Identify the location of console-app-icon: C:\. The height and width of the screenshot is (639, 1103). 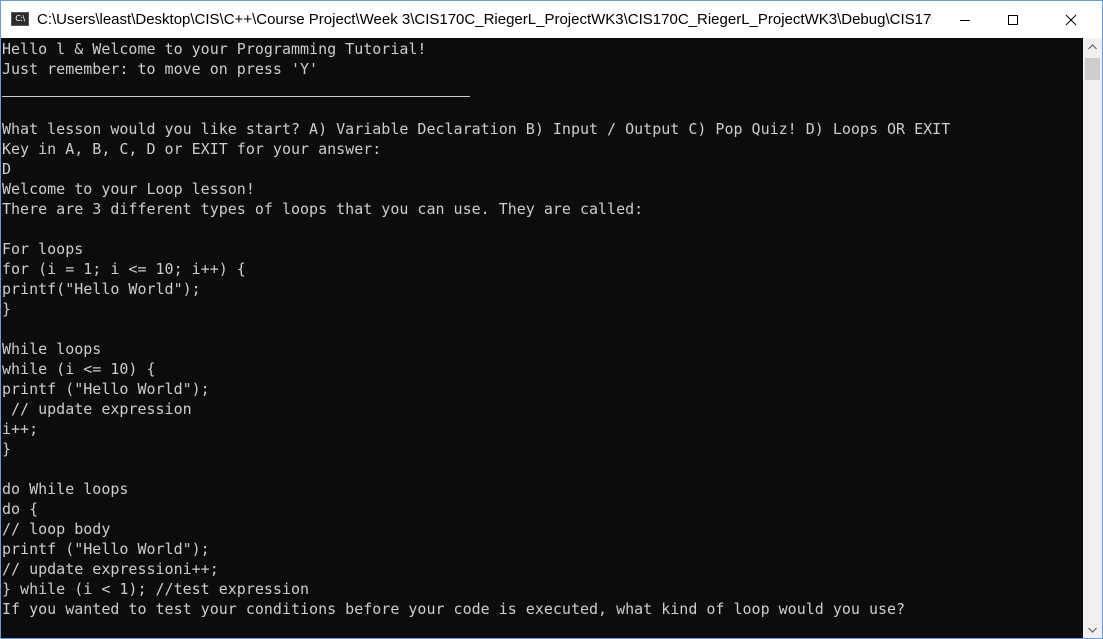
(20, 19).